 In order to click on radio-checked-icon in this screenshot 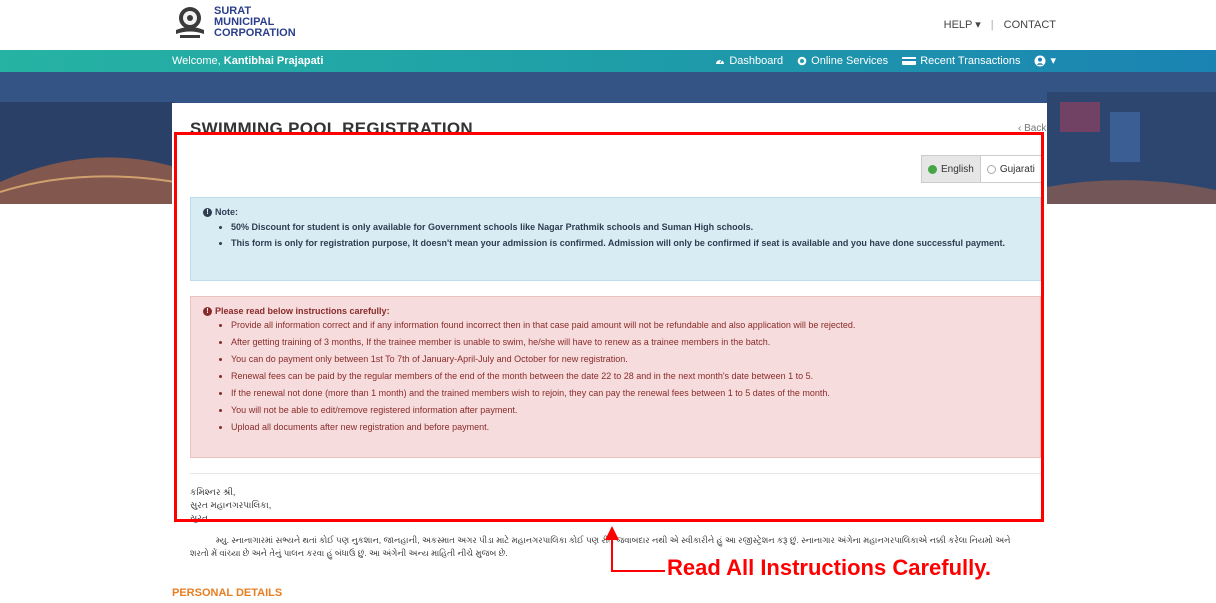, I will do `click(932, 169)`.